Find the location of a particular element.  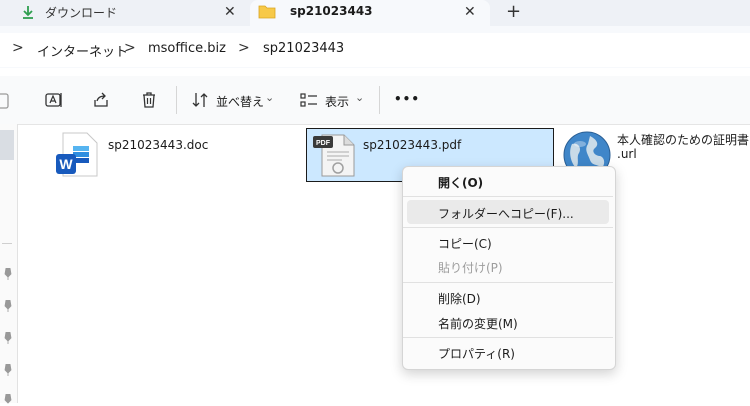

nav-item-selected is located at coordinates (7, 145).